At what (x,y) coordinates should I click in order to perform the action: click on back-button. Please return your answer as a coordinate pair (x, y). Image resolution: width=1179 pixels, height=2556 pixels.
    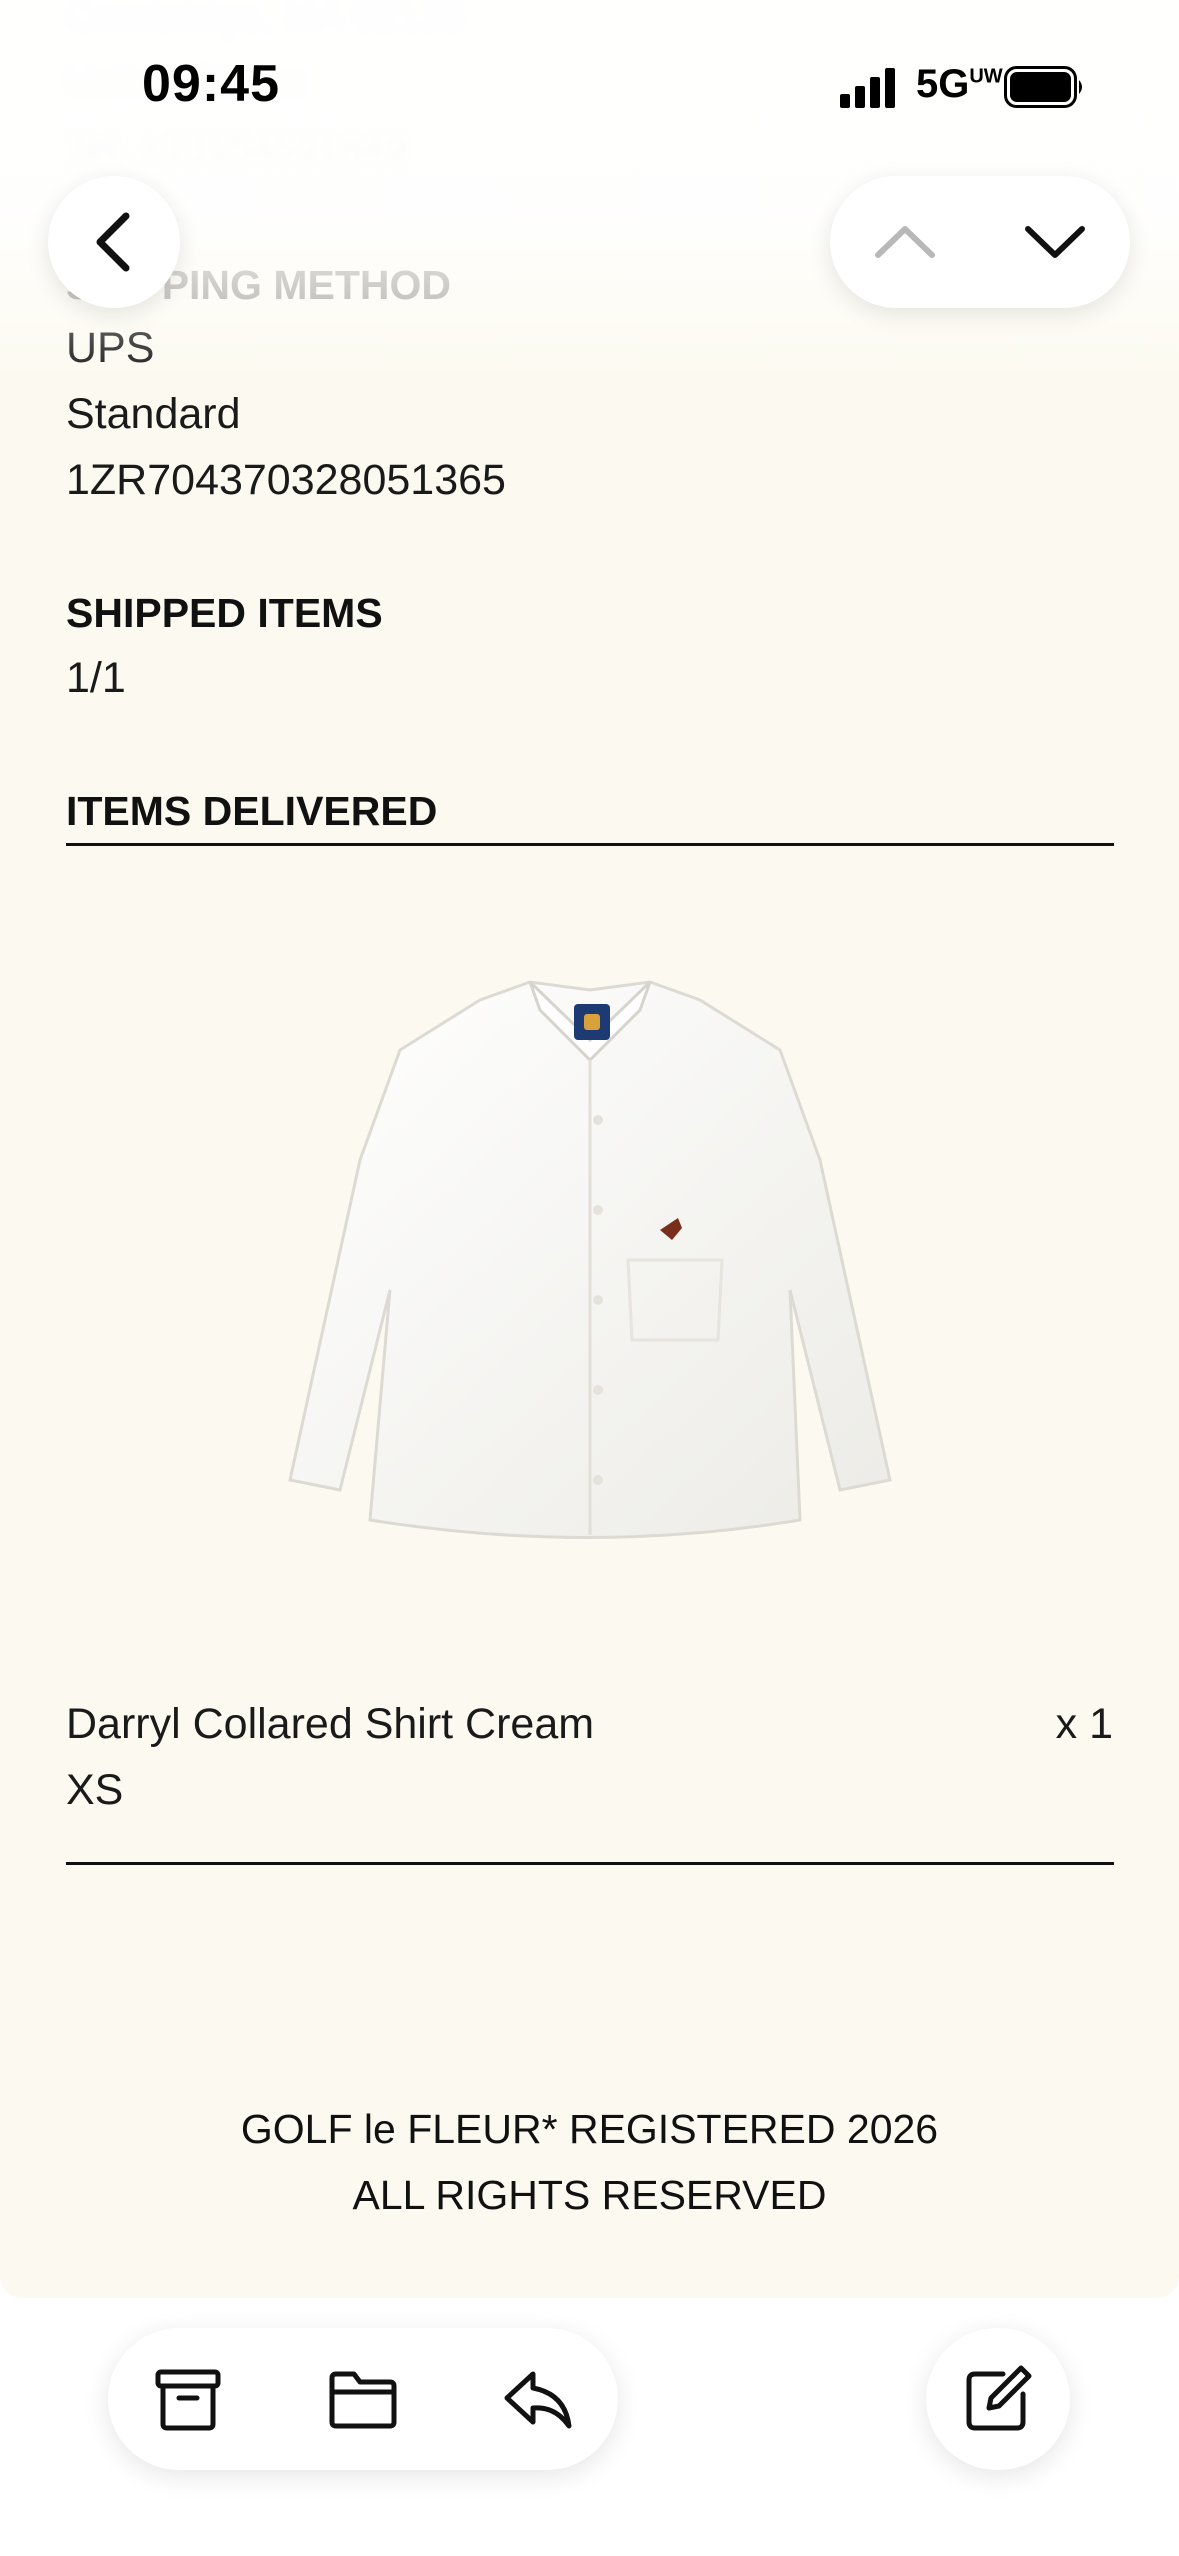
    Looking at the image, I should click on (114, 242).